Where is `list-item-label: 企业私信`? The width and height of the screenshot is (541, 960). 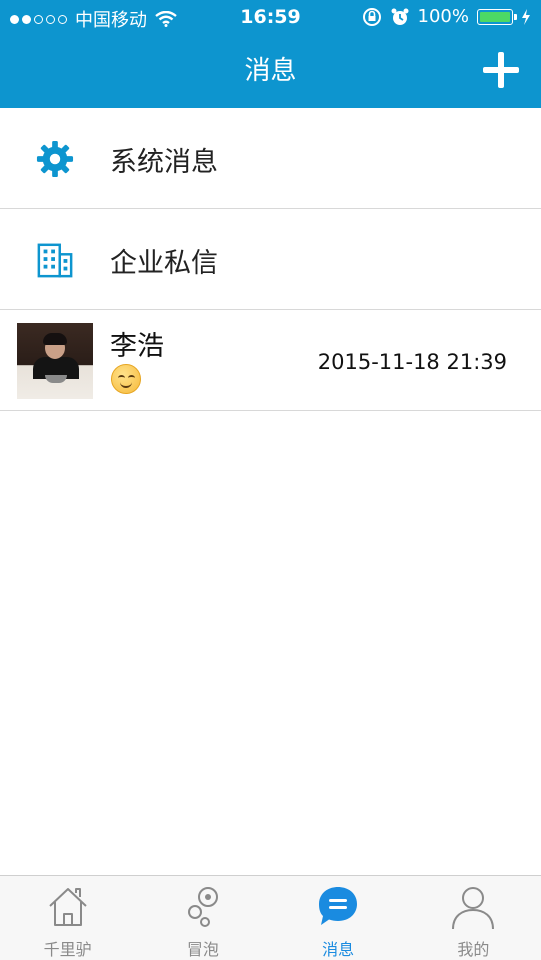
list-item-label: 企业私信 is located at coordinates (164, 263).